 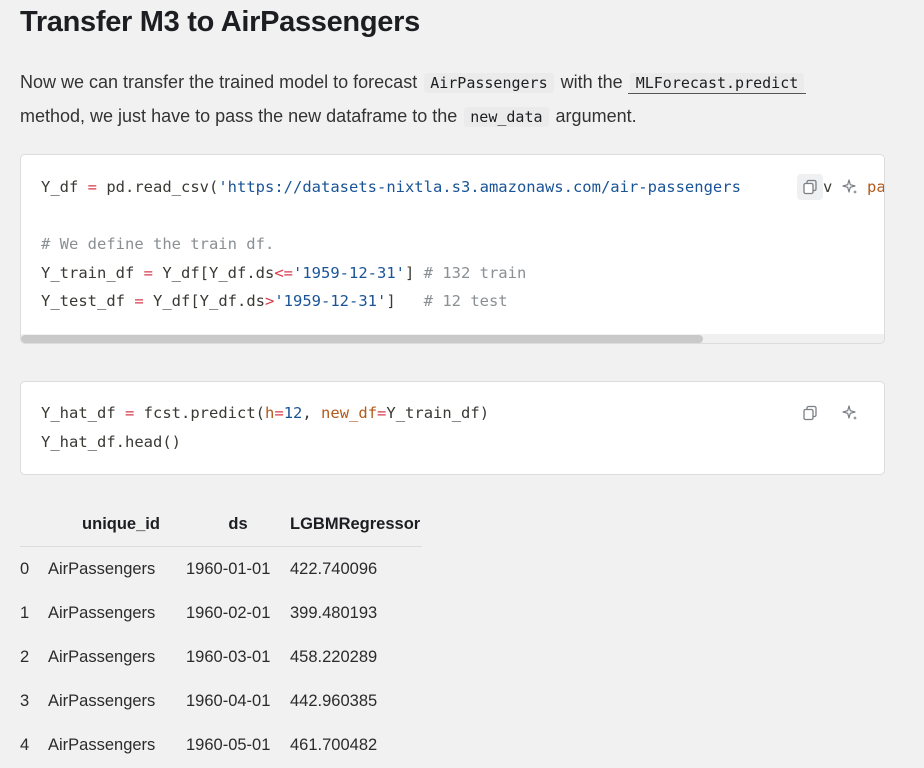 I want to click on inline-code-new-data: new_data, so click(x=506, y=117).